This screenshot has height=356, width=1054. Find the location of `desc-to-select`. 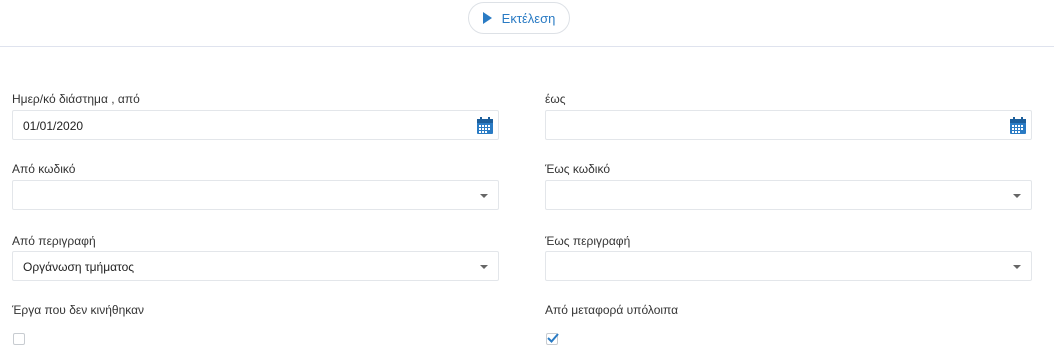

desc-to-select is located at coordinates (788, 266).